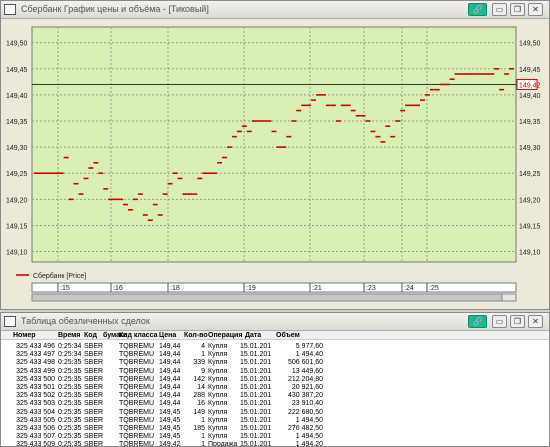 Image resolution: width=550 pixels, height=447 pixels. I want to click on table-cell: 15.01.201, so click(256, 443).